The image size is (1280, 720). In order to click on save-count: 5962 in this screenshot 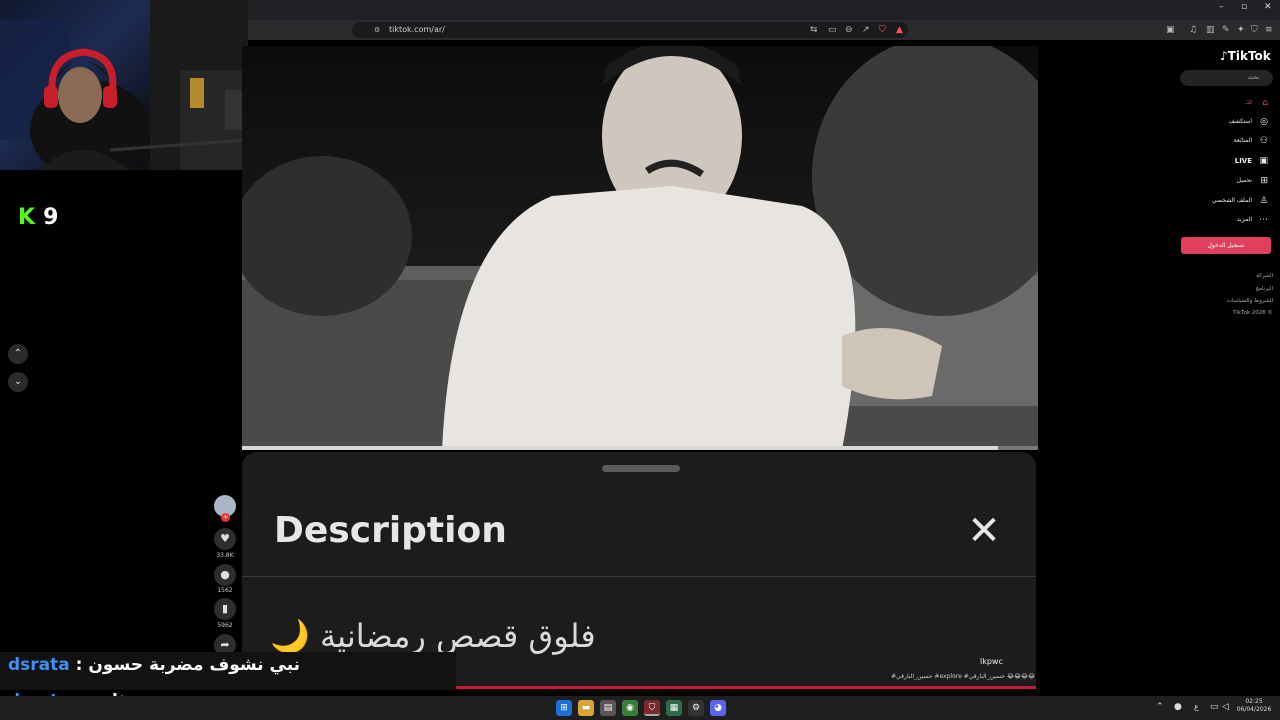, I will do `click(225, 625)`.